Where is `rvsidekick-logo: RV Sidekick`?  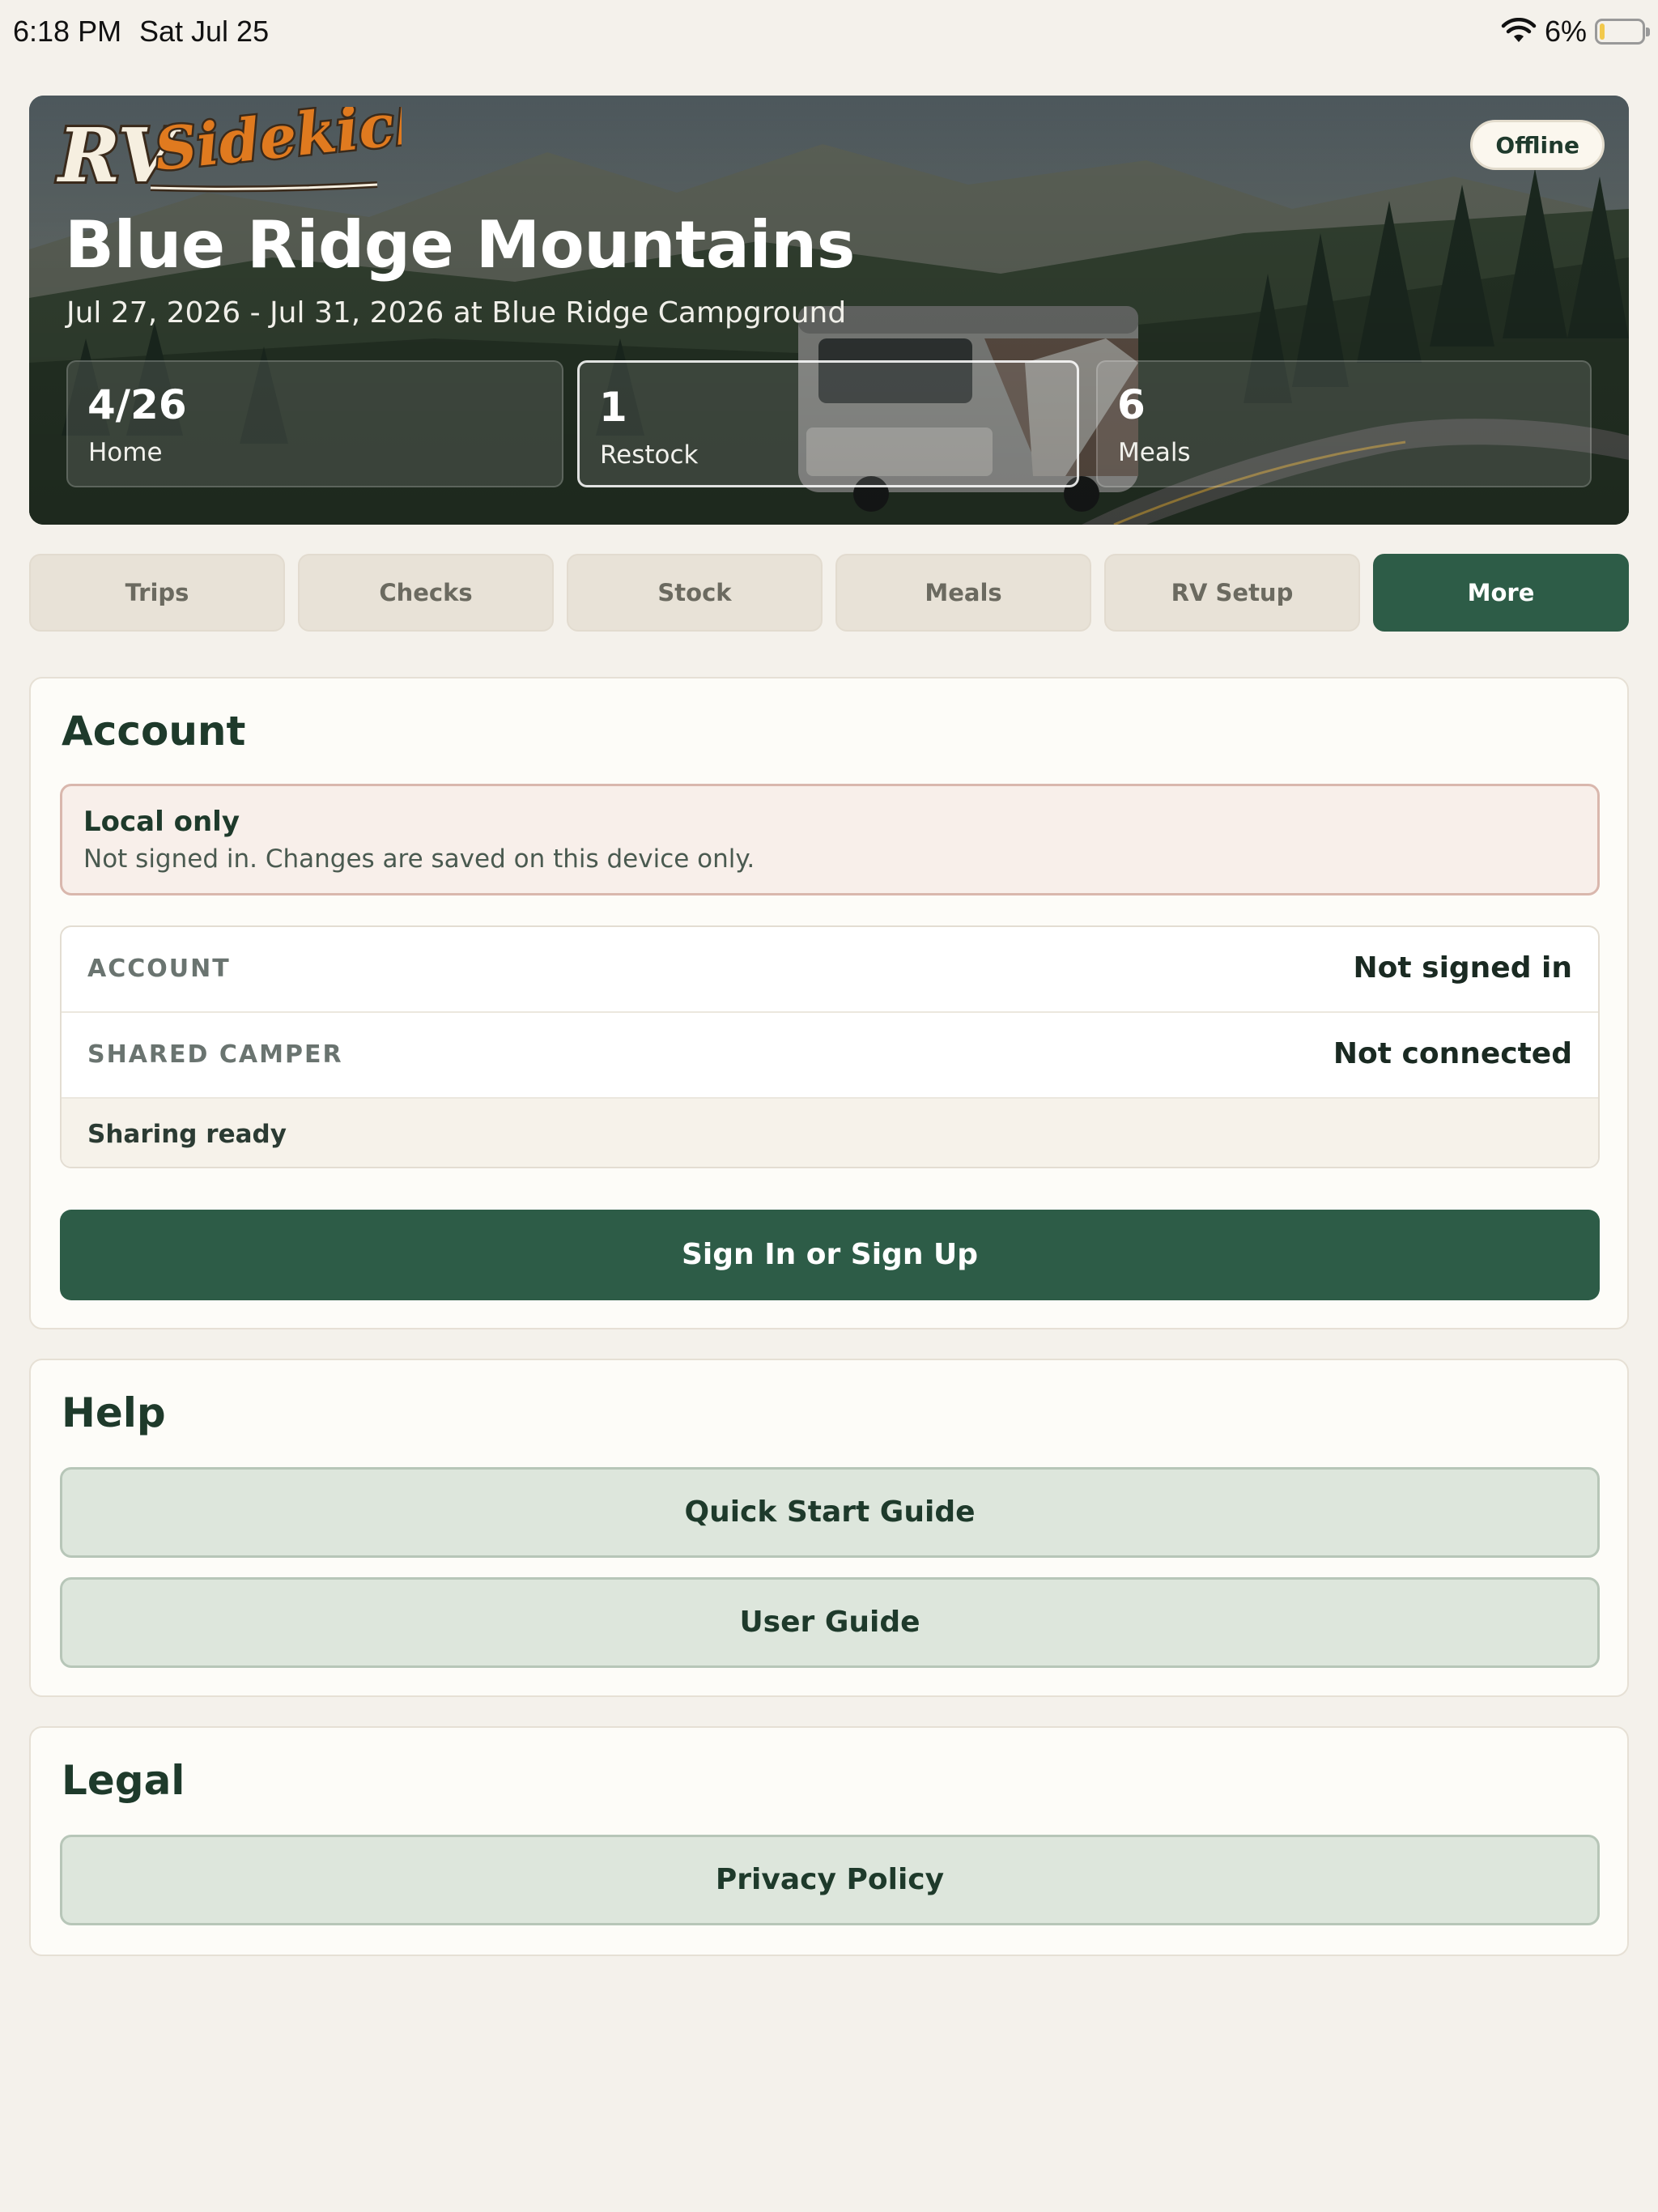 rvsidekick-logo: RV Sidekick is located at coordinates (227, 155).